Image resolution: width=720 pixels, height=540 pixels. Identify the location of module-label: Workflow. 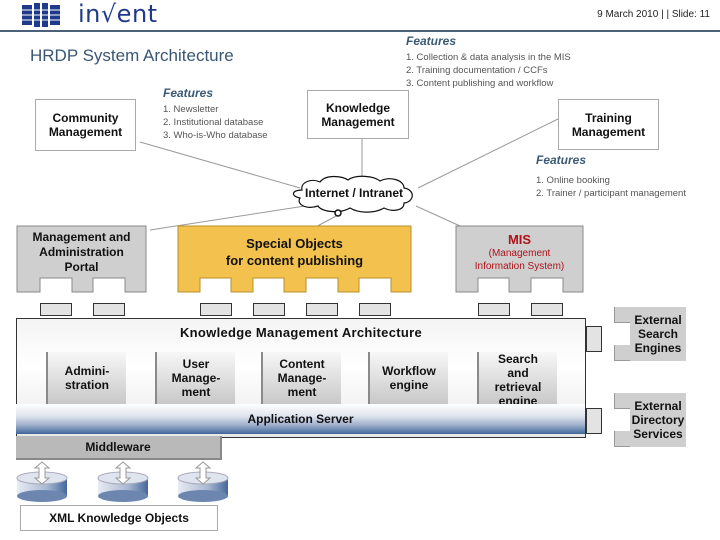
(409, 371).